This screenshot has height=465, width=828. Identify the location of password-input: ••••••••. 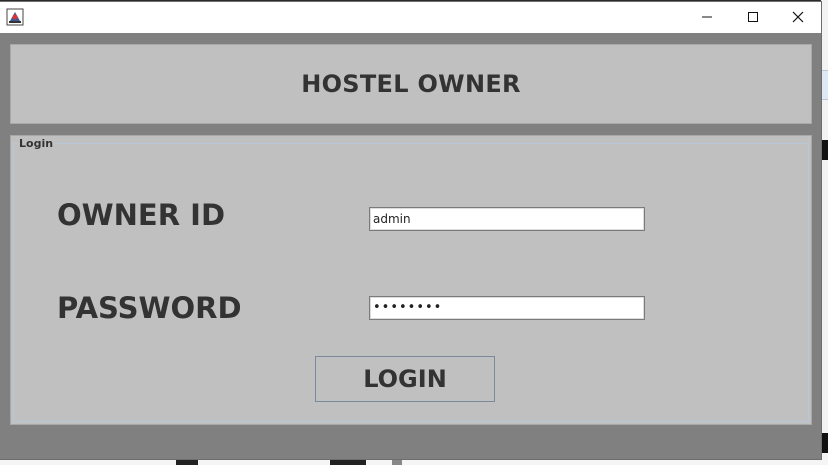
(507, 308).